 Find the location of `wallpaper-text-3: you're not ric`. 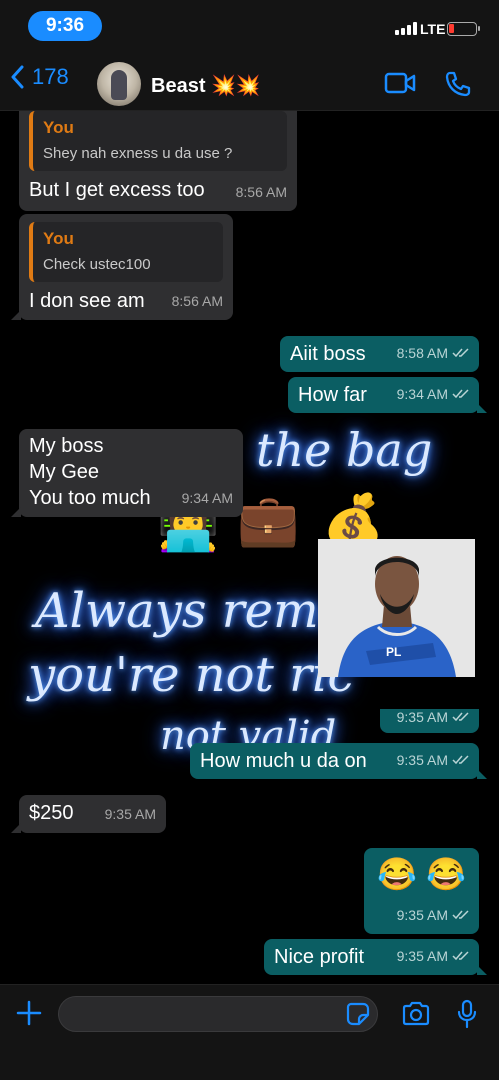

wallpaper-text-3: you're not ric is located at coordinates (191, 675).